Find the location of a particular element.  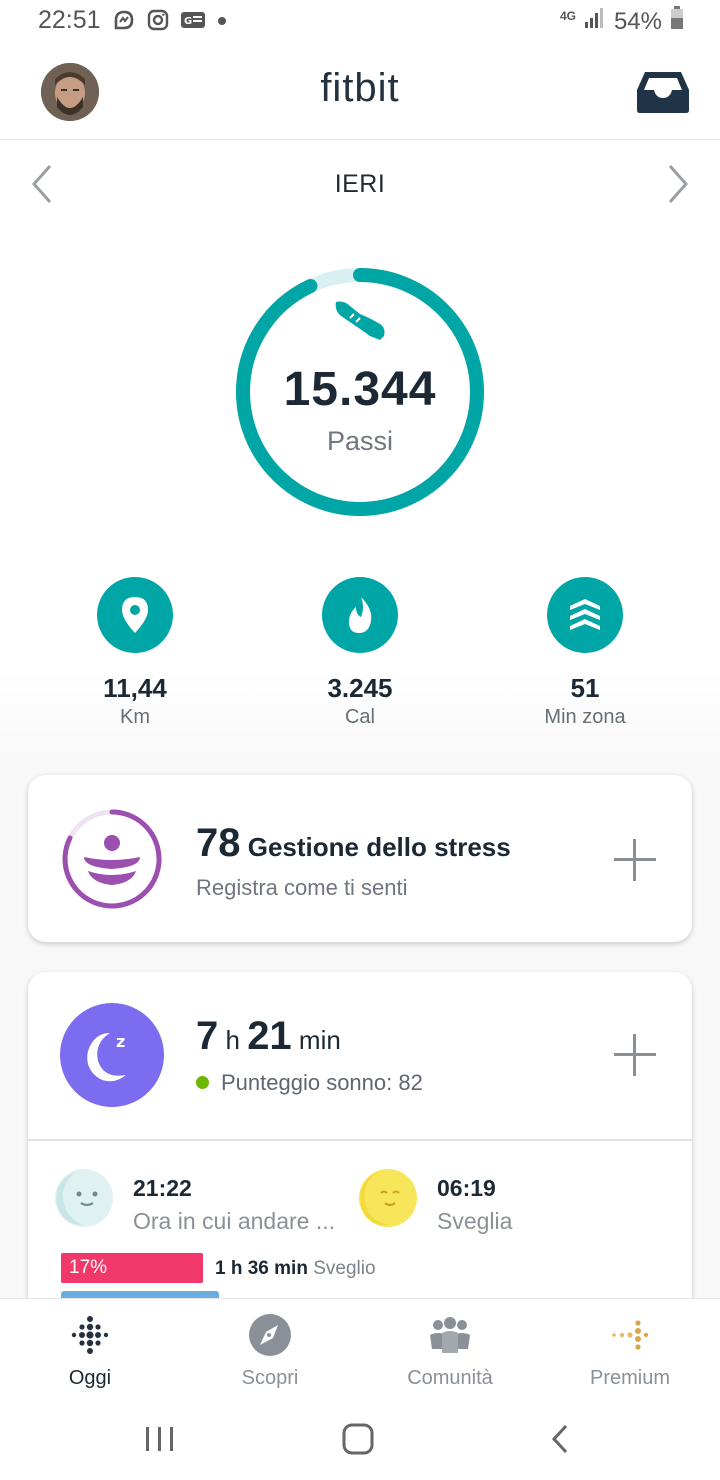

sleep-score-dot is located at coordinates (202, 1082).